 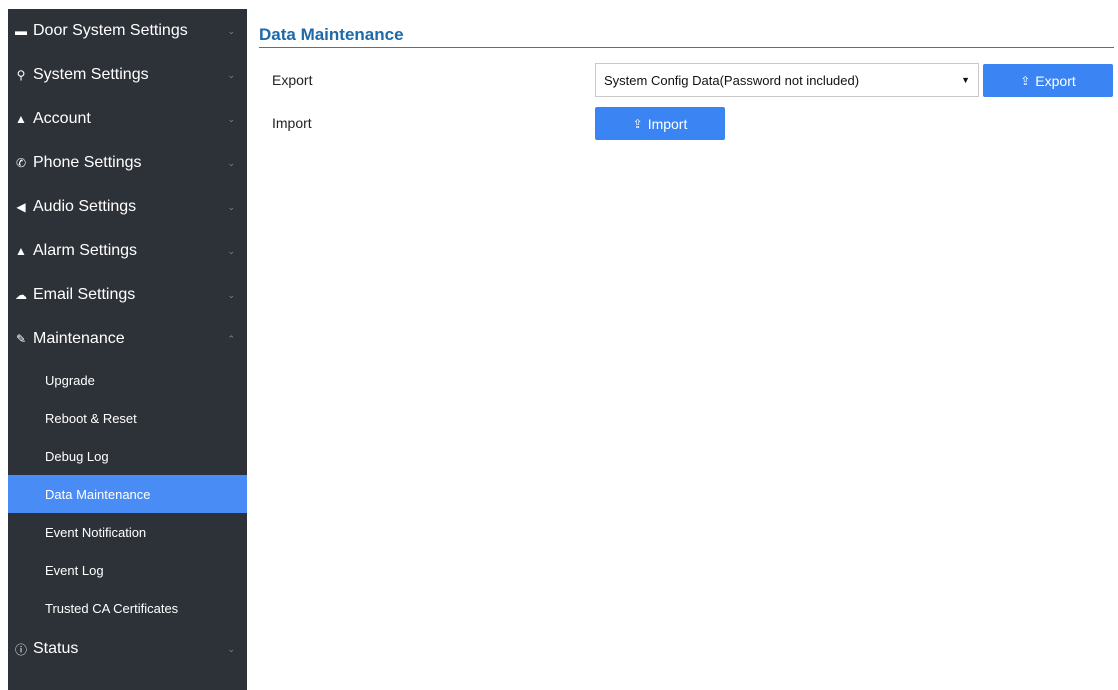 I want to click on sidebar-subitem-event-log: Event Log, so click(x=127, y=570).